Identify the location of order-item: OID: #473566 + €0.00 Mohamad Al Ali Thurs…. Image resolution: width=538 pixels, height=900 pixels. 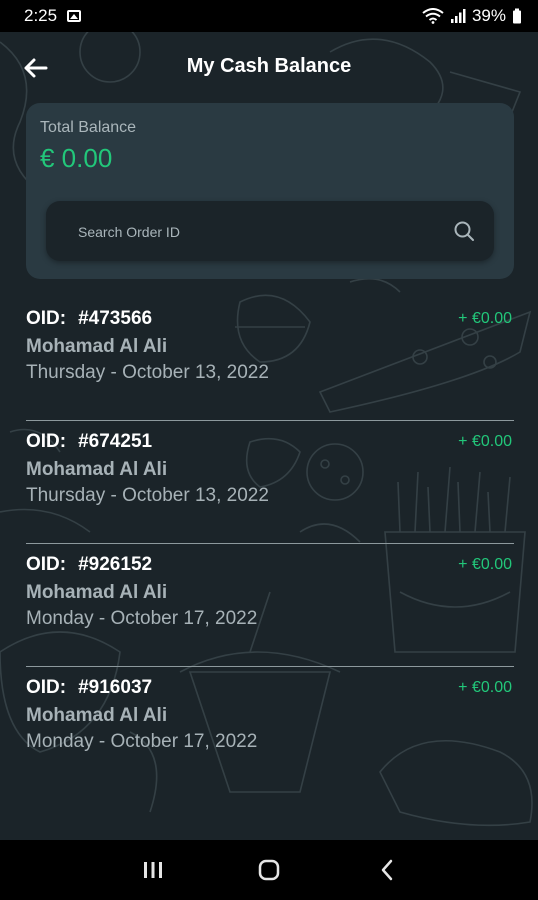
(270, 359).